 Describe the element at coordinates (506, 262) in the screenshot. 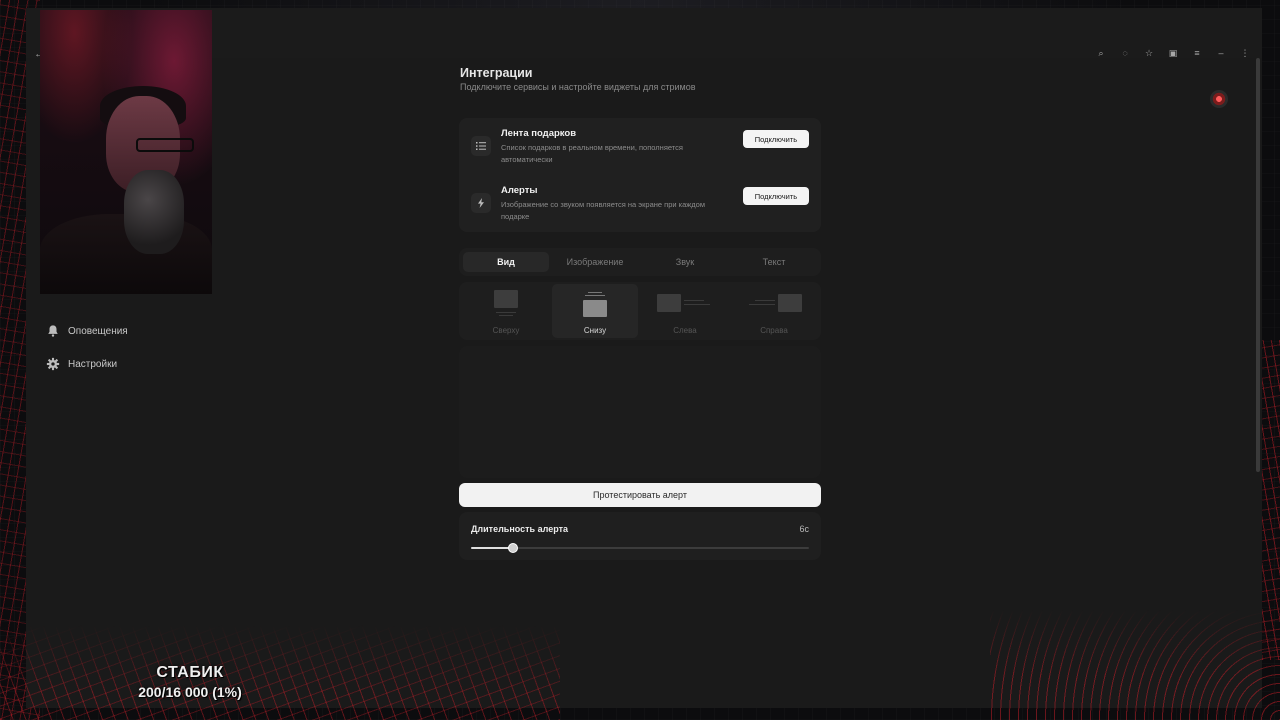

I see `tab-view: Вид` at that location.